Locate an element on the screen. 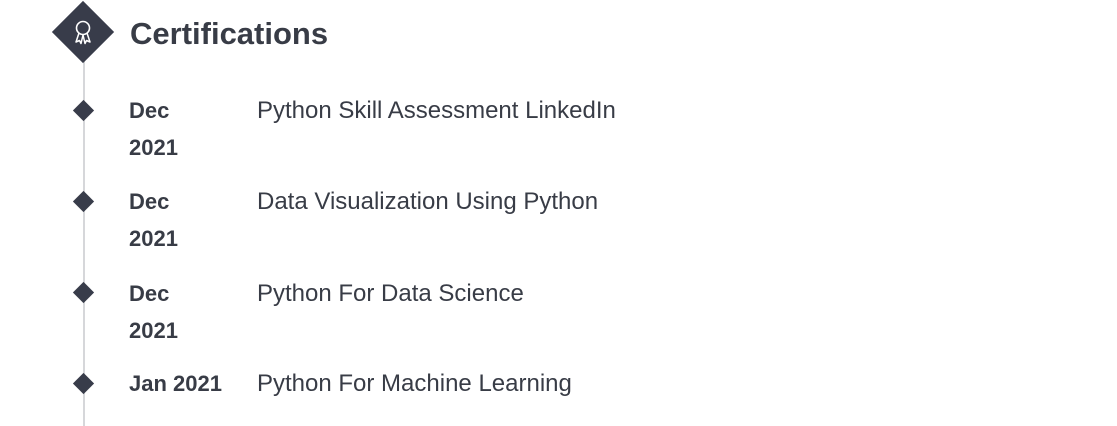 The width and height of the screenshot is (1117, 426). entry-name: Python For Data Science is located at coordinates (390, 293).